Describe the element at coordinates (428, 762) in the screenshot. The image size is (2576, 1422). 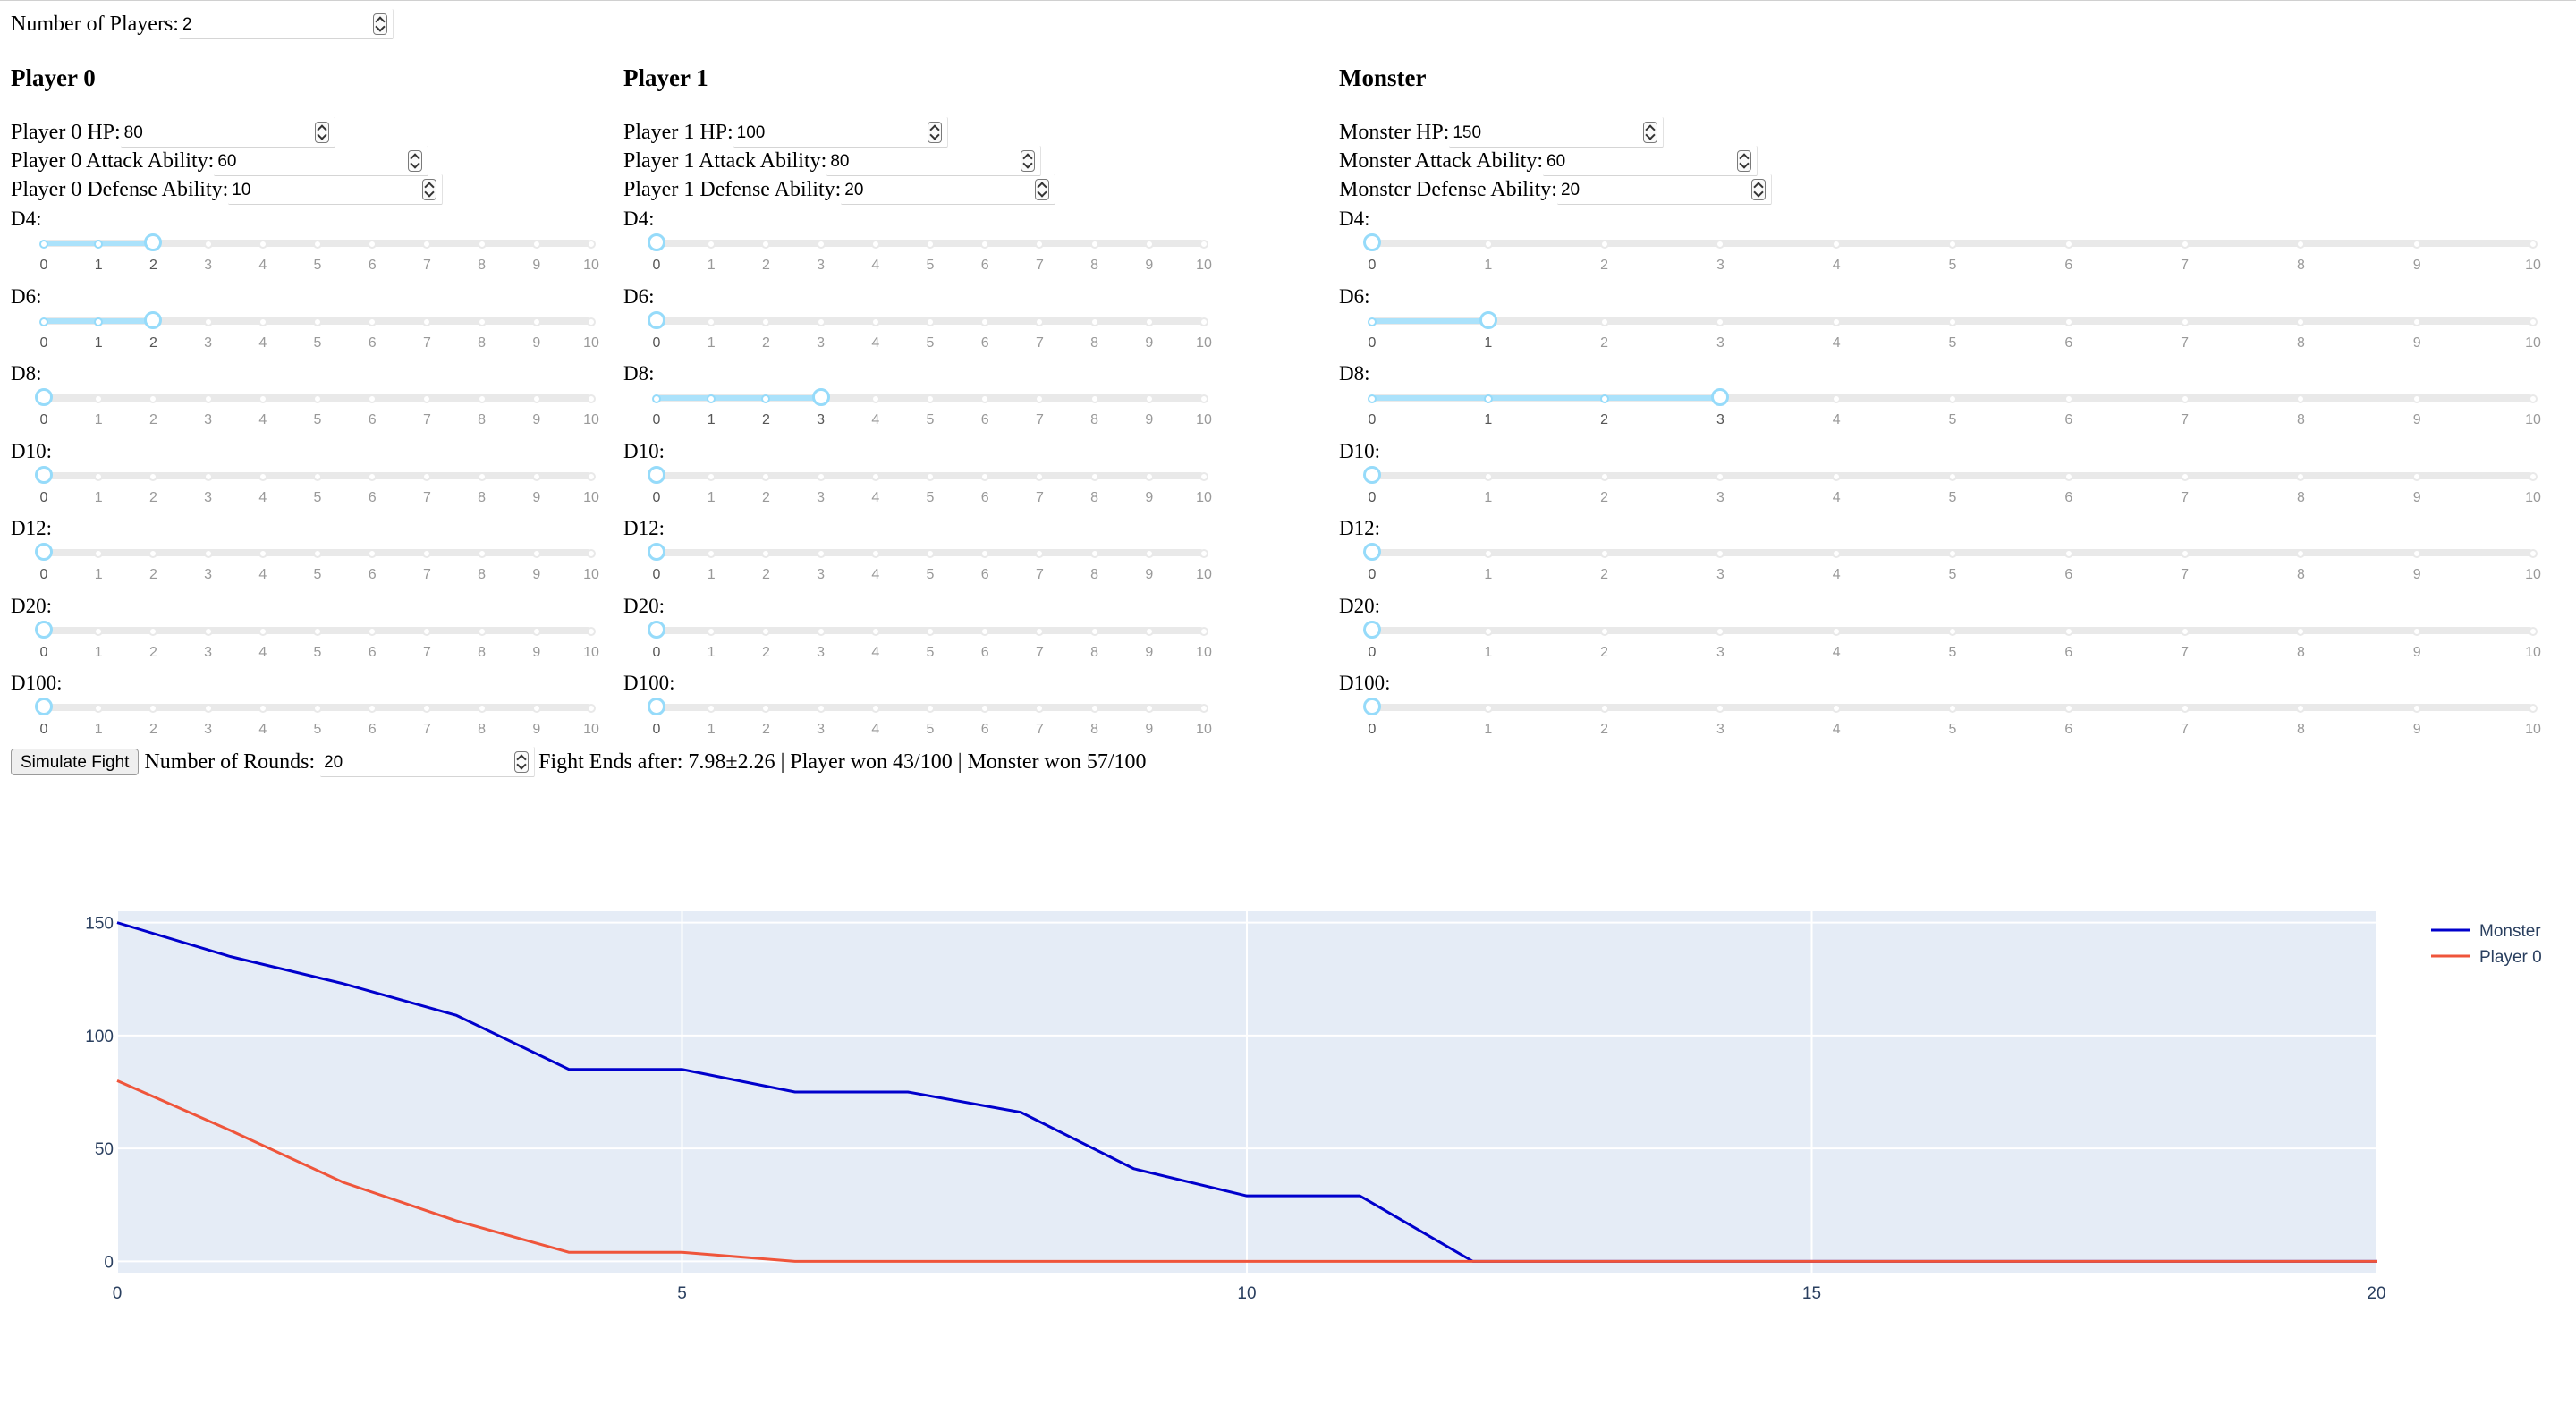
I see `rounds-input: 20` at that location.